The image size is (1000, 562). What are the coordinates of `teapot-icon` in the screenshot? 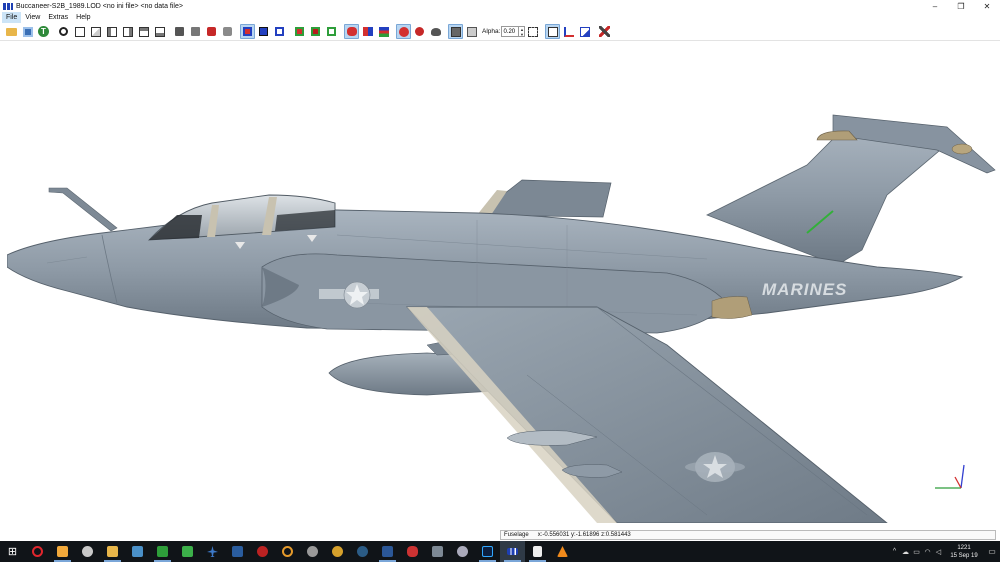 It's located at (435, 31).